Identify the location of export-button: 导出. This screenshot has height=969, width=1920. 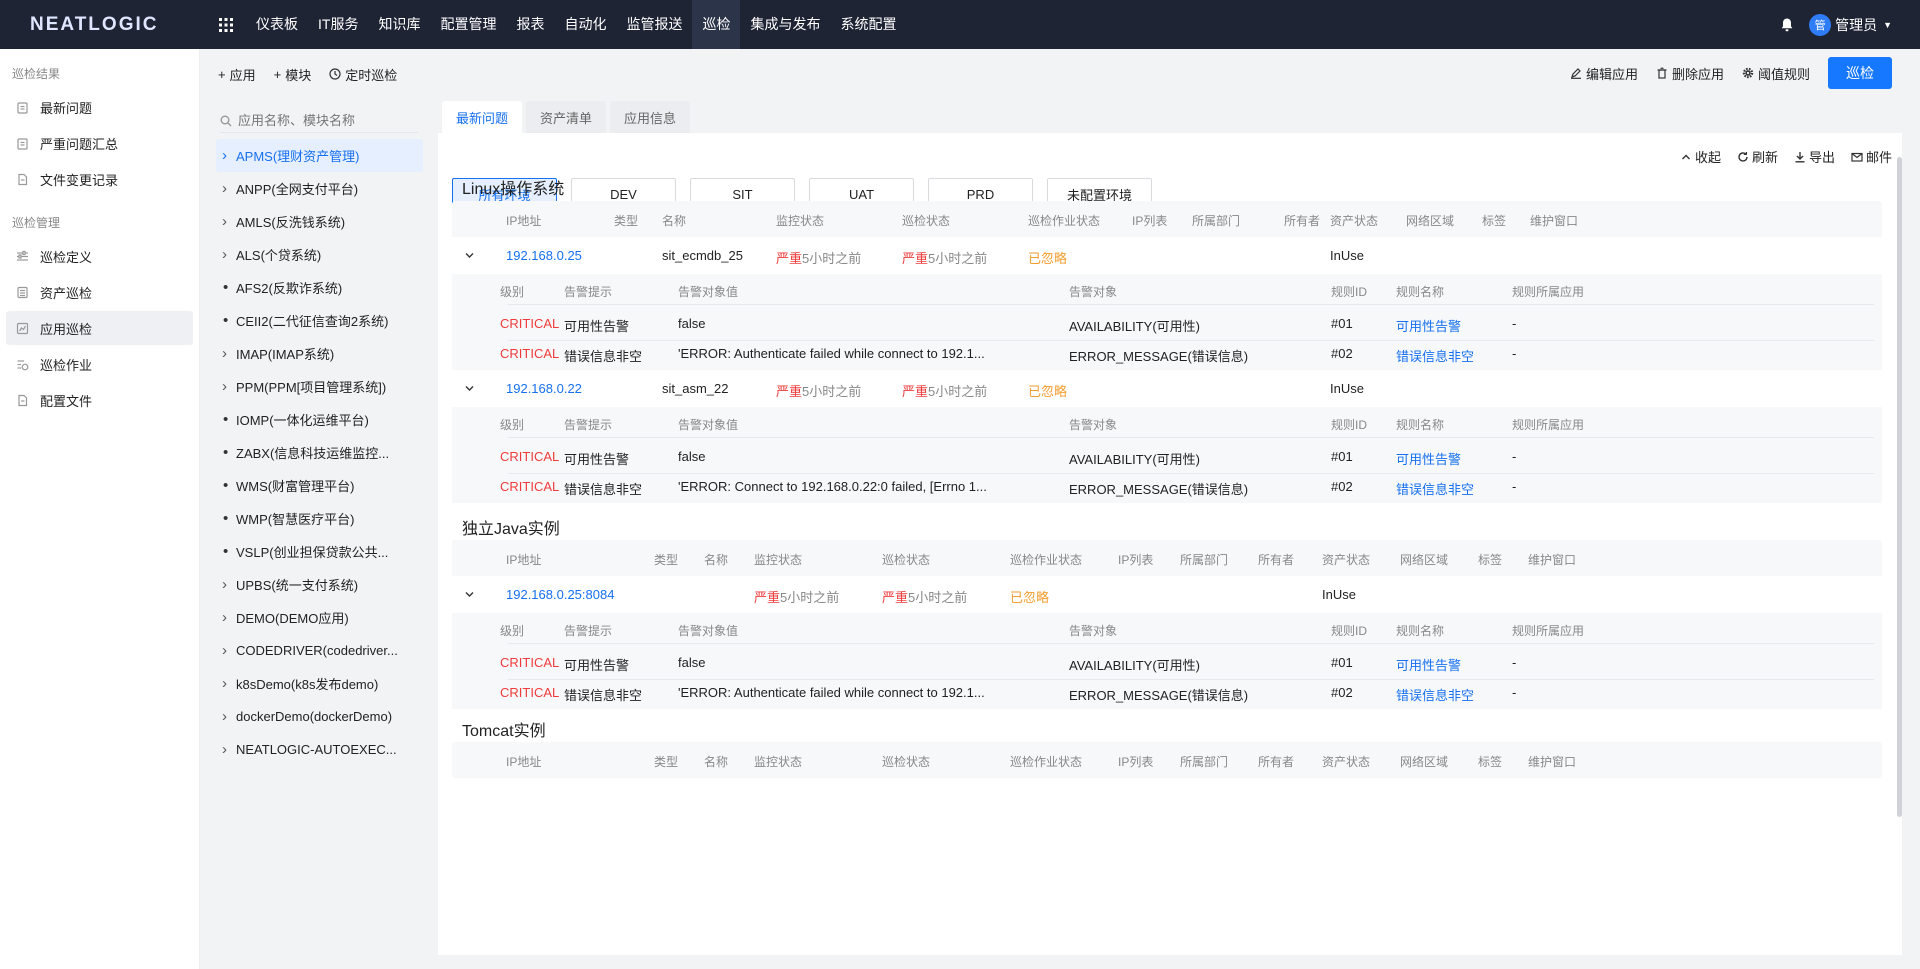
(1814, 156).